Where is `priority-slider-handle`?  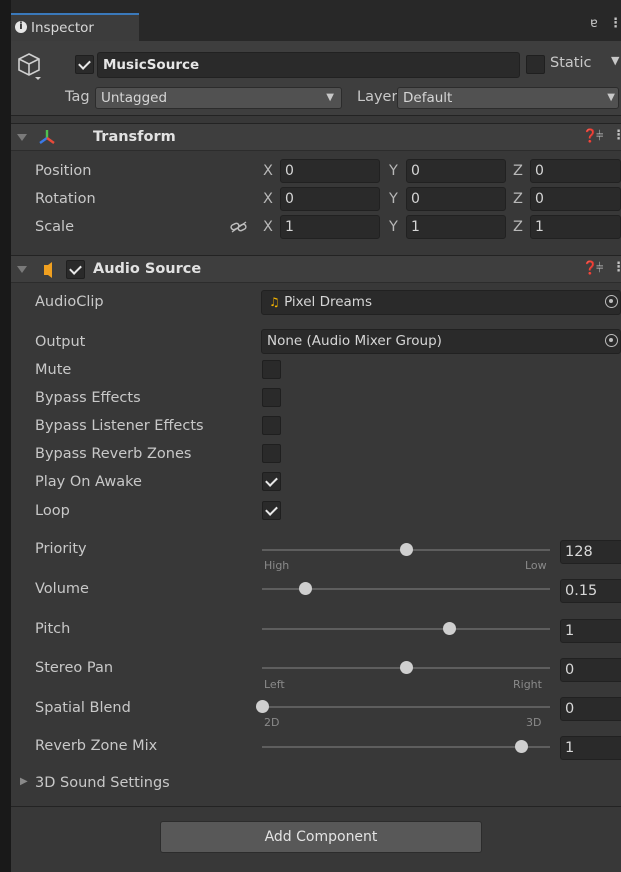 priority-slider-handle is located at coordinates (406, 549).